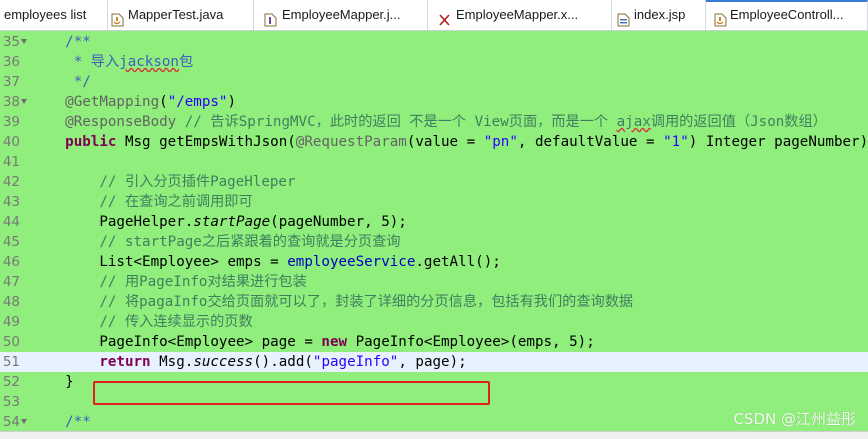 Image resolution: width=868 pixels, height=439 pixels. I want to click on code-text: // 传入连续显示的页数, so click(142, 322).